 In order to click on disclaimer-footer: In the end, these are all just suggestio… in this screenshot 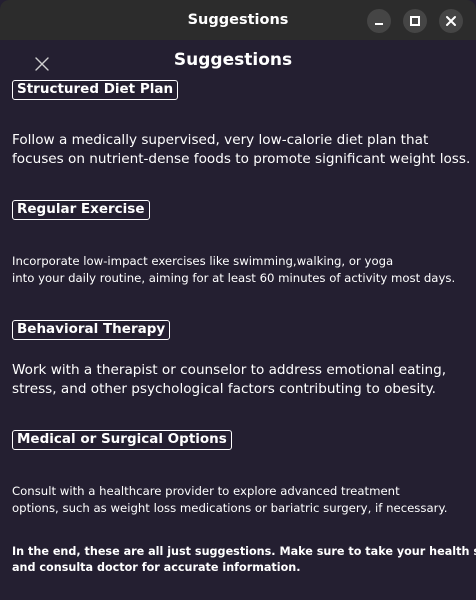, I will do `click(244, 560)`.